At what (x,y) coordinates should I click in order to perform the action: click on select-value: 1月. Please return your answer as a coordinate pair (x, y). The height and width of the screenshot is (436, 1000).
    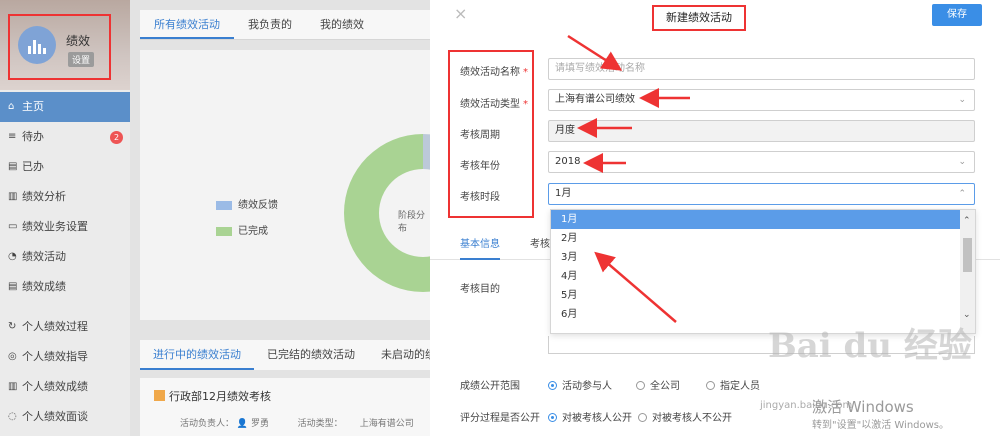
    Looking at the image, I should click on (563, 193).